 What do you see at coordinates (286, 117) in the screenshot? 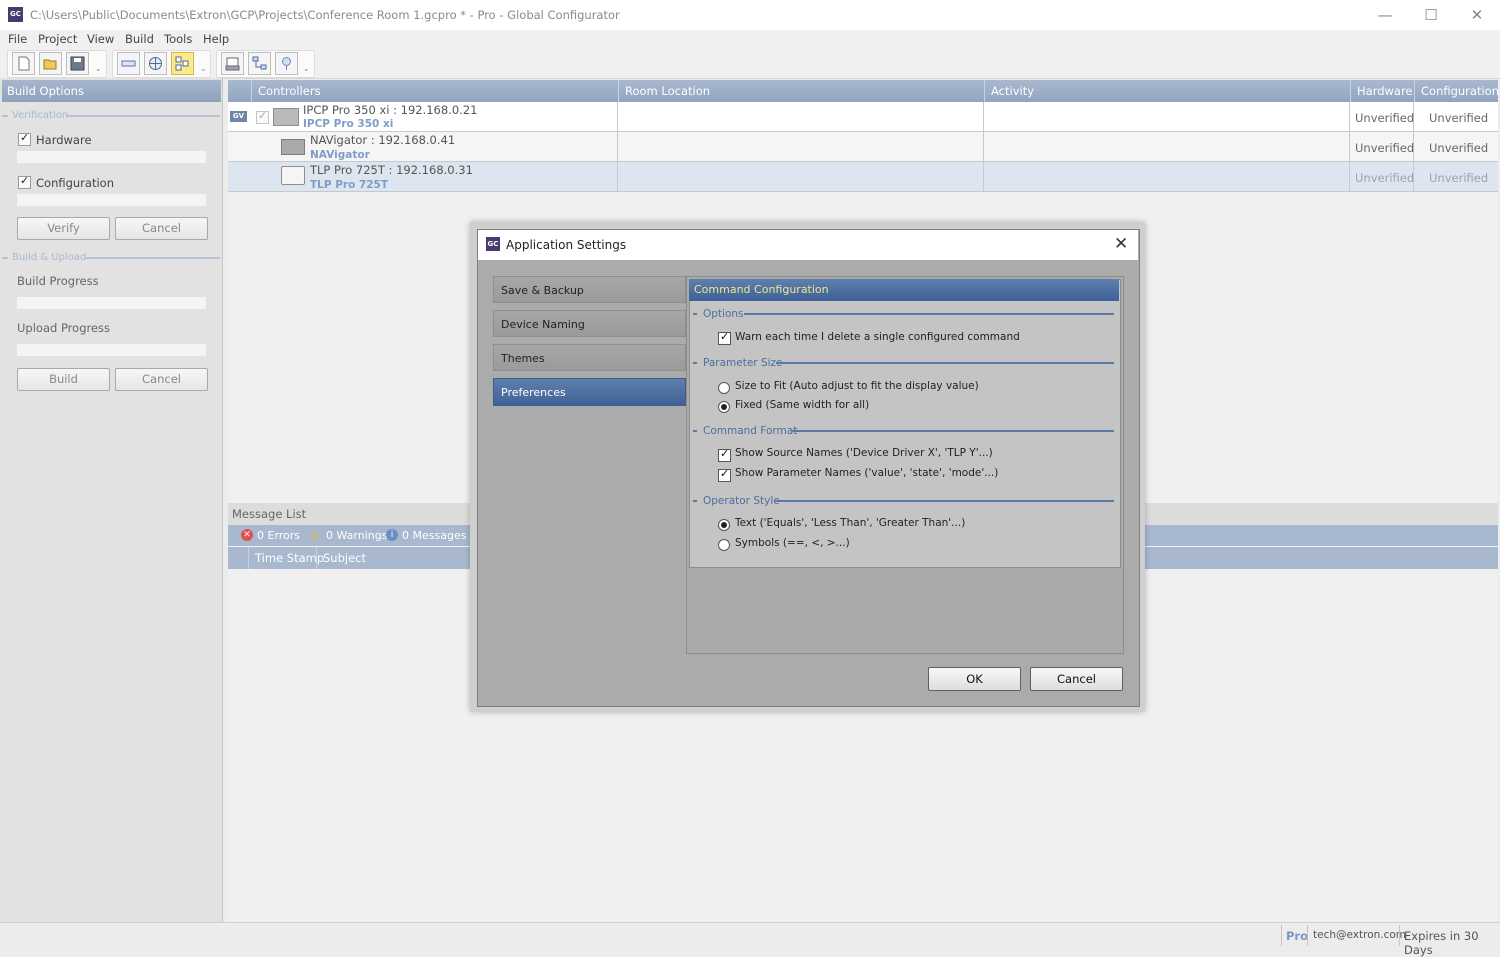
I see `controller-device-icon` at bounding box center [286, 117].